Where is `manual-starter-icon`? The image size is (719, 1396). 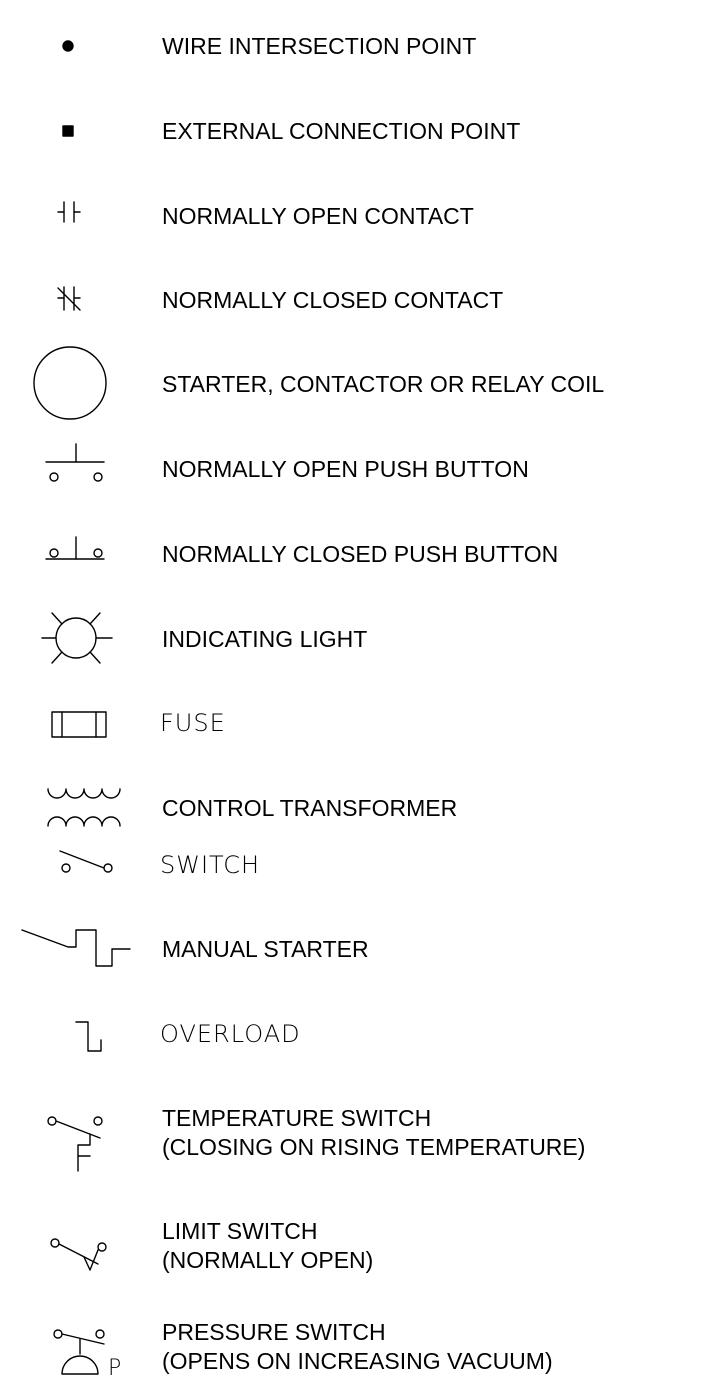
manual-starter-icon is located at coordinates (76, 948).